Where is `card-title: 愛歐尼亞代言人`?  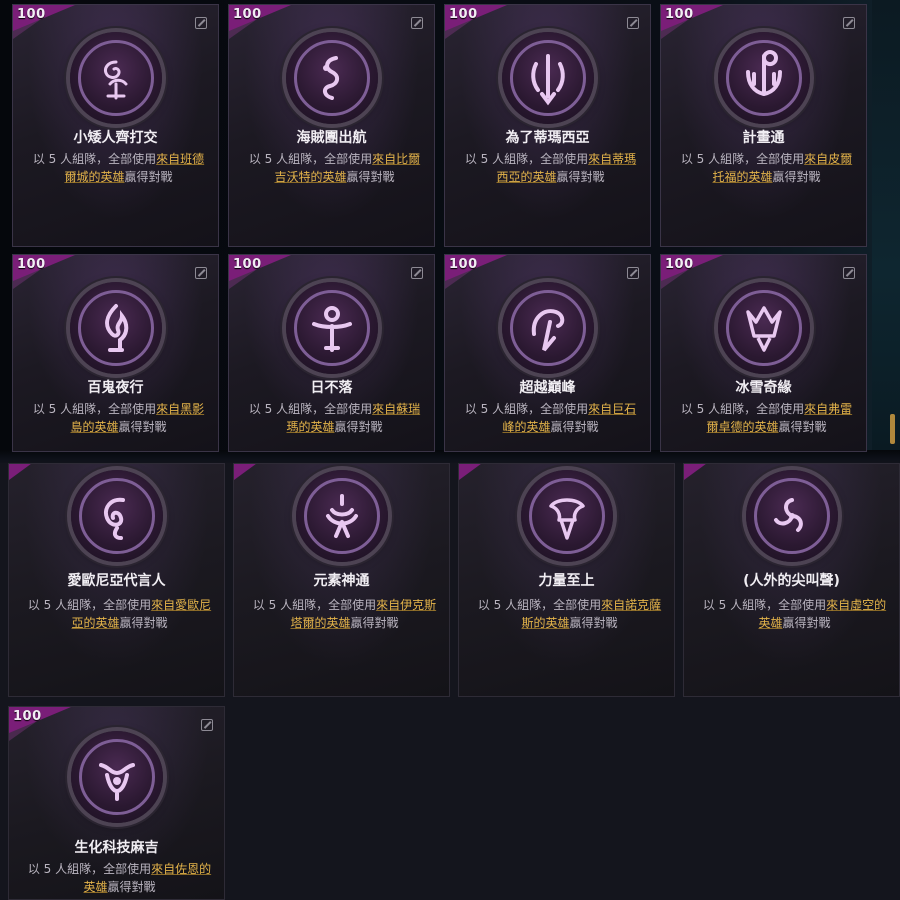
card-title: 愛歐尼亞代言人 is located at coordinates (116, 581).